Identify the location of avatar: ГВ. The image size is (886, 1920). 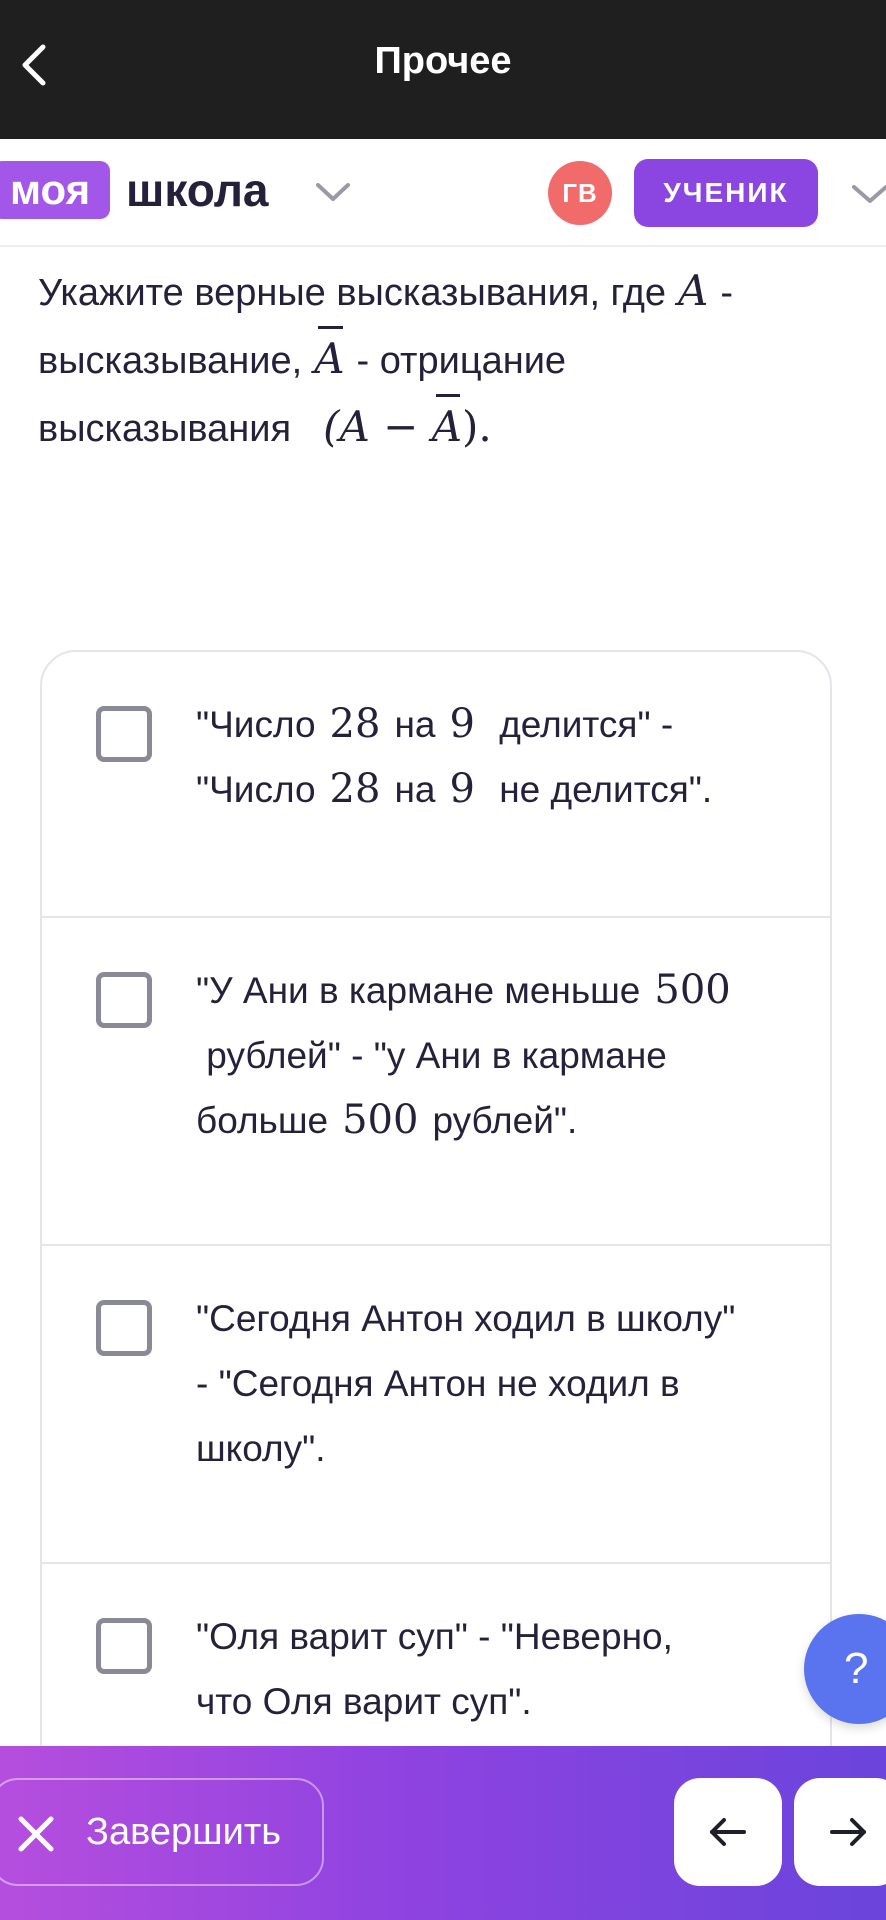
(580, 193).